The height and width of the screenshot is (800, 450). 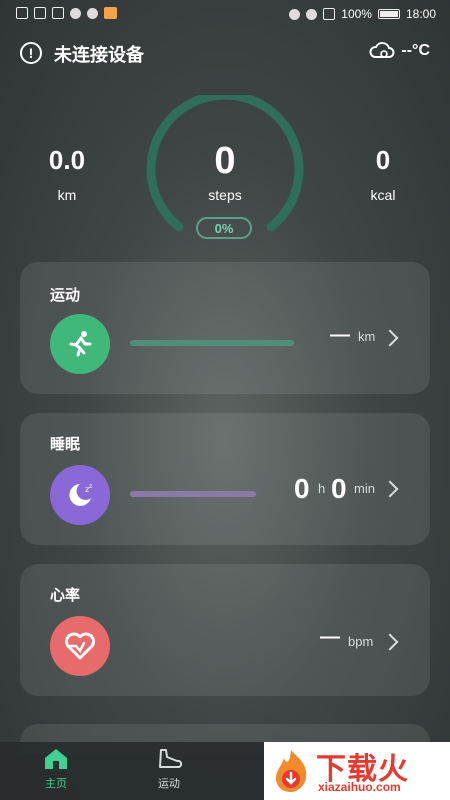 I want to click on sport-progress-bar, so click(x=212, y=343).